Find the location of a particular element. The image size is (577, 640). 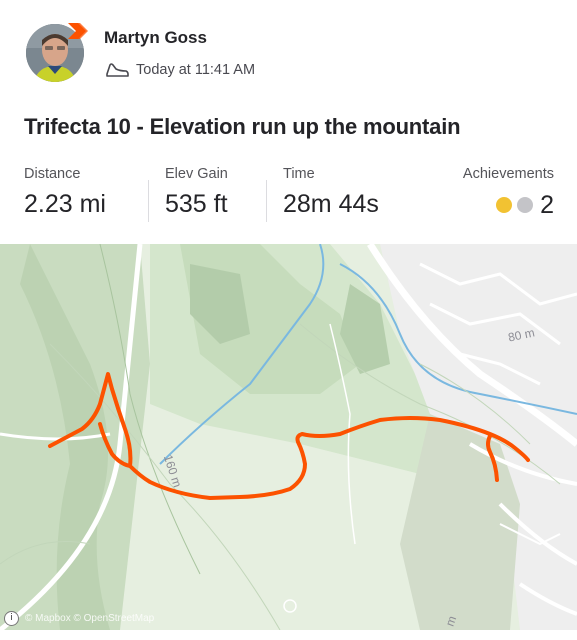

stat-label: Time is located at coordinates (299, 174).